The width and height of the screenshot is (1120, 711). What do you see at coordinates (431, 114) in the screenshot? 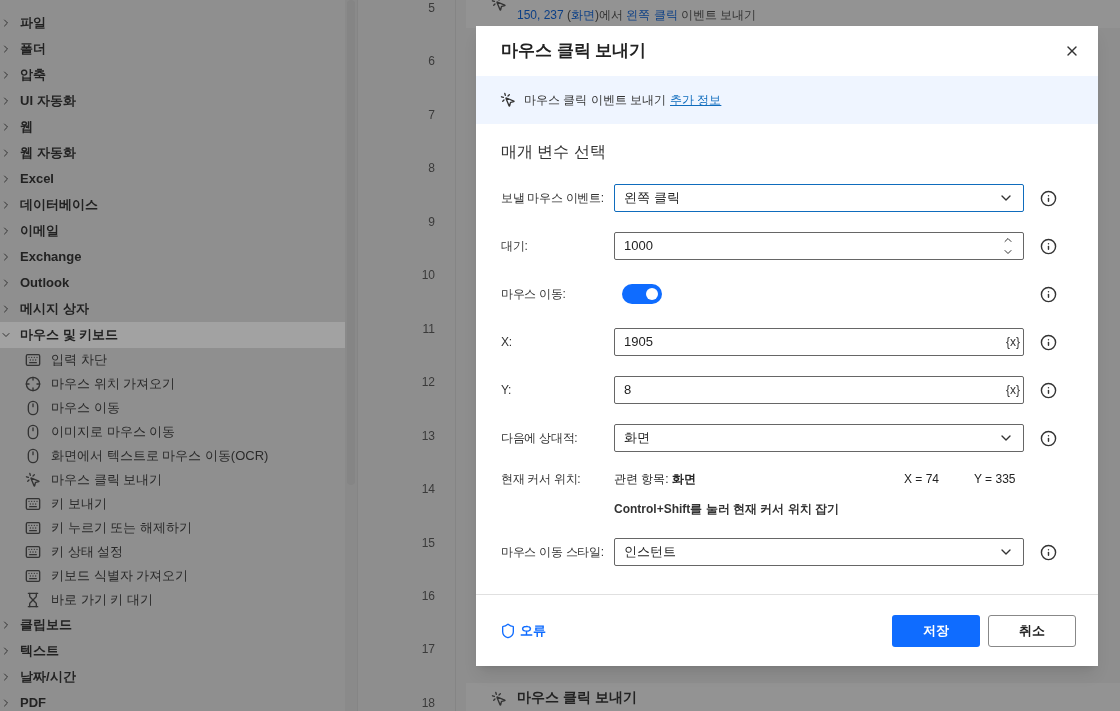
I see `line-number: 7` at bounding box center [431, 114].